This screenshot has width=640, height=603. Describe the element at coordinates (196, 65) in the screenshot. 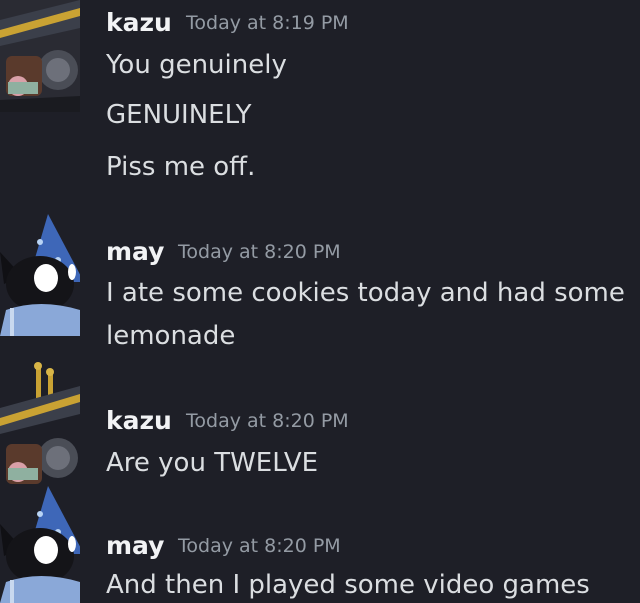

I see `message-text-line: You genuinely` at that location.